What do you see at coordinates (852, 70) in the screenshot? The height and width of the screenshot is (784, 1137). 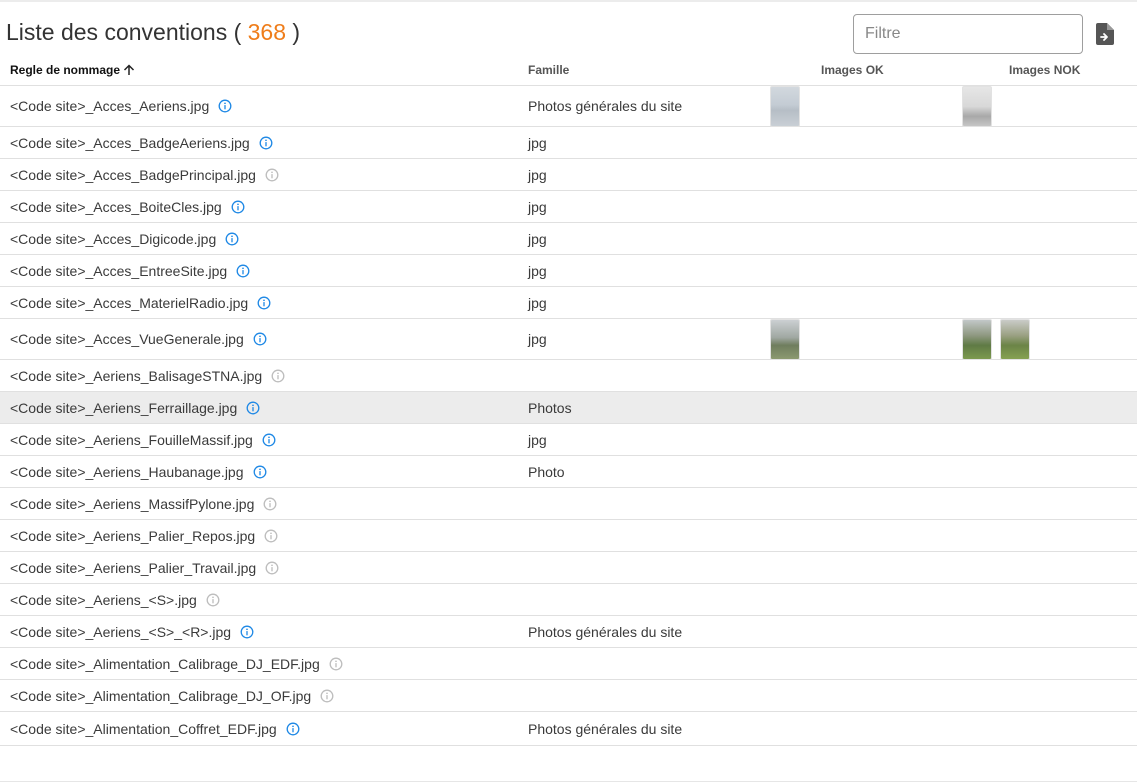 I see `column-header-images-ok: Images OK` at bounding box center [852, 70].